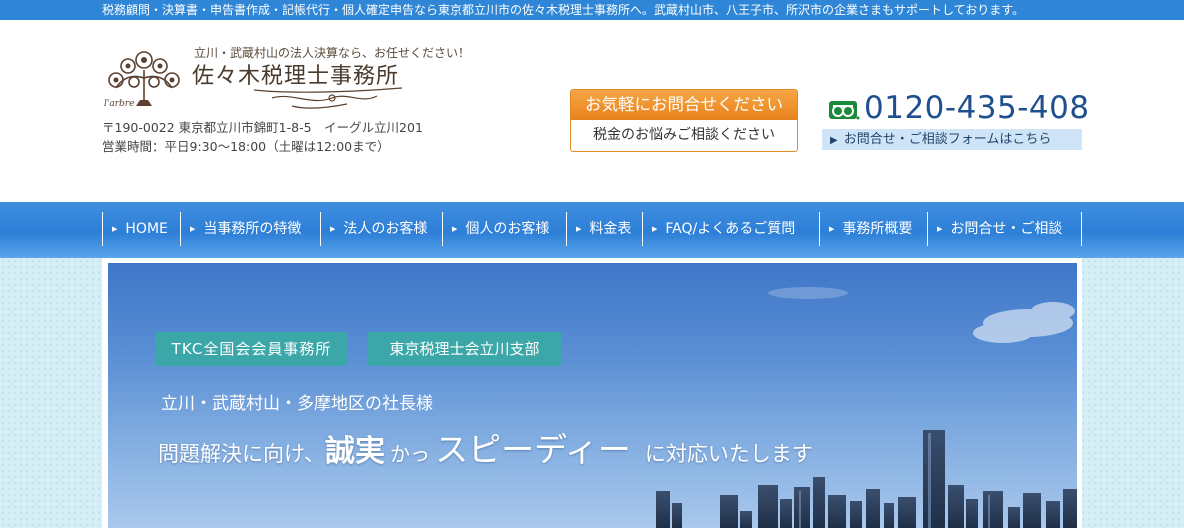 The height and width of the screenshot is (528, 1184). What do you see at coordinates (610, 229) in the screenshot?
I see `nav-item-label: 料金表` at bounding box center [610, 229].